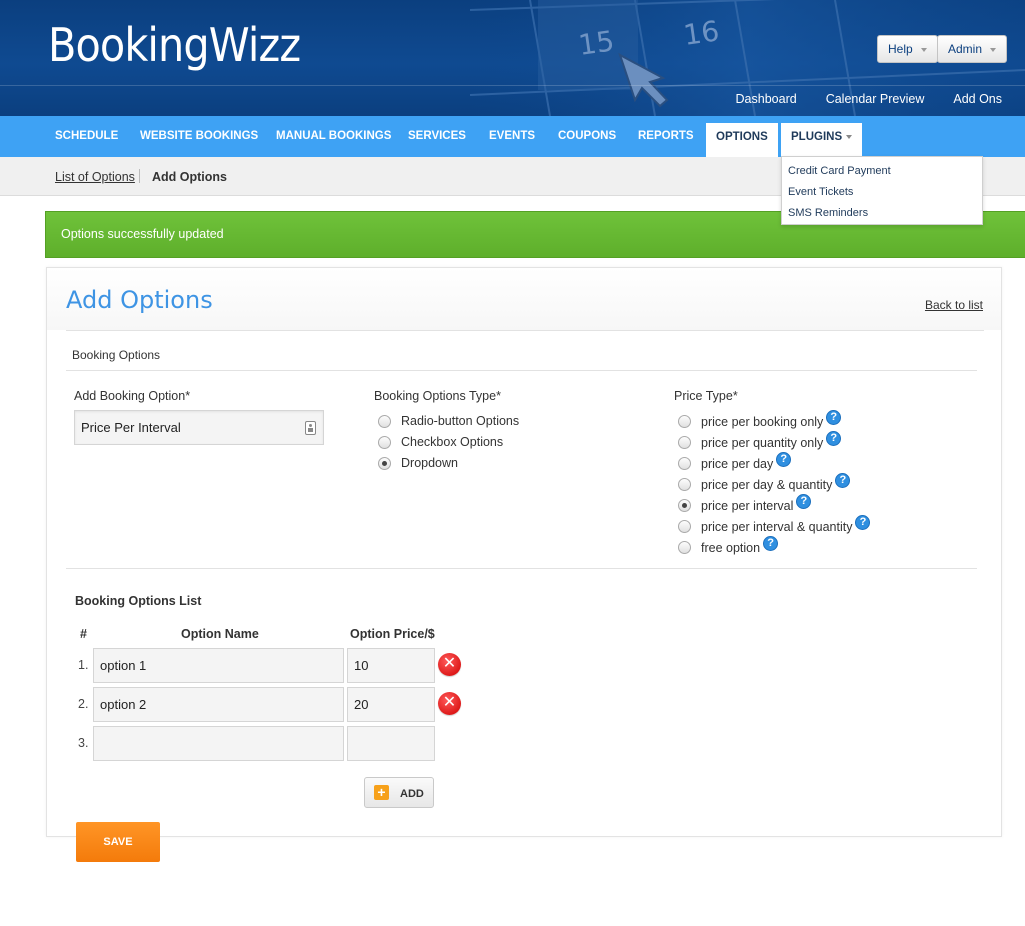 The image size is (1025, 926). What do you see at coordinates (218, 665) in the screenshot?
I see `option-name-input: option 1` at bounding box center [218, 665].